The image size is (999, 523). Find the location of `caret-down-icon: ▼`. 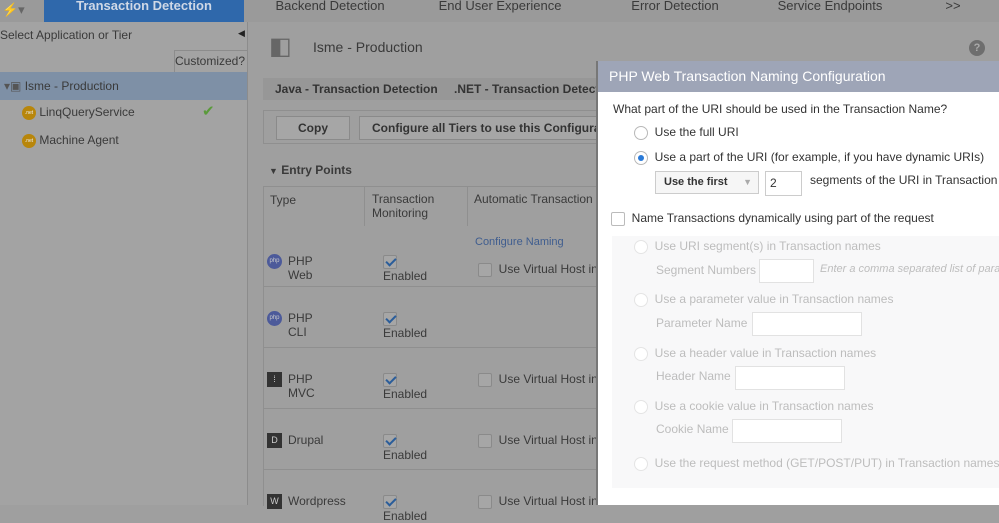

caret-down-icon: ▼ is located at coordinates (273, 171).